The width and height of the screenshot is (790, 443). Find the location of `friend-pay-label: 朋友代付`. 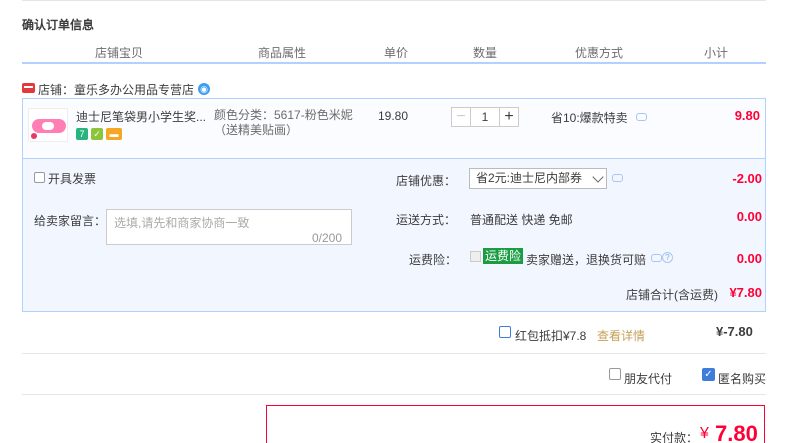

friend-pay-label: 朋友代付 is located at coordinates (648, 379).